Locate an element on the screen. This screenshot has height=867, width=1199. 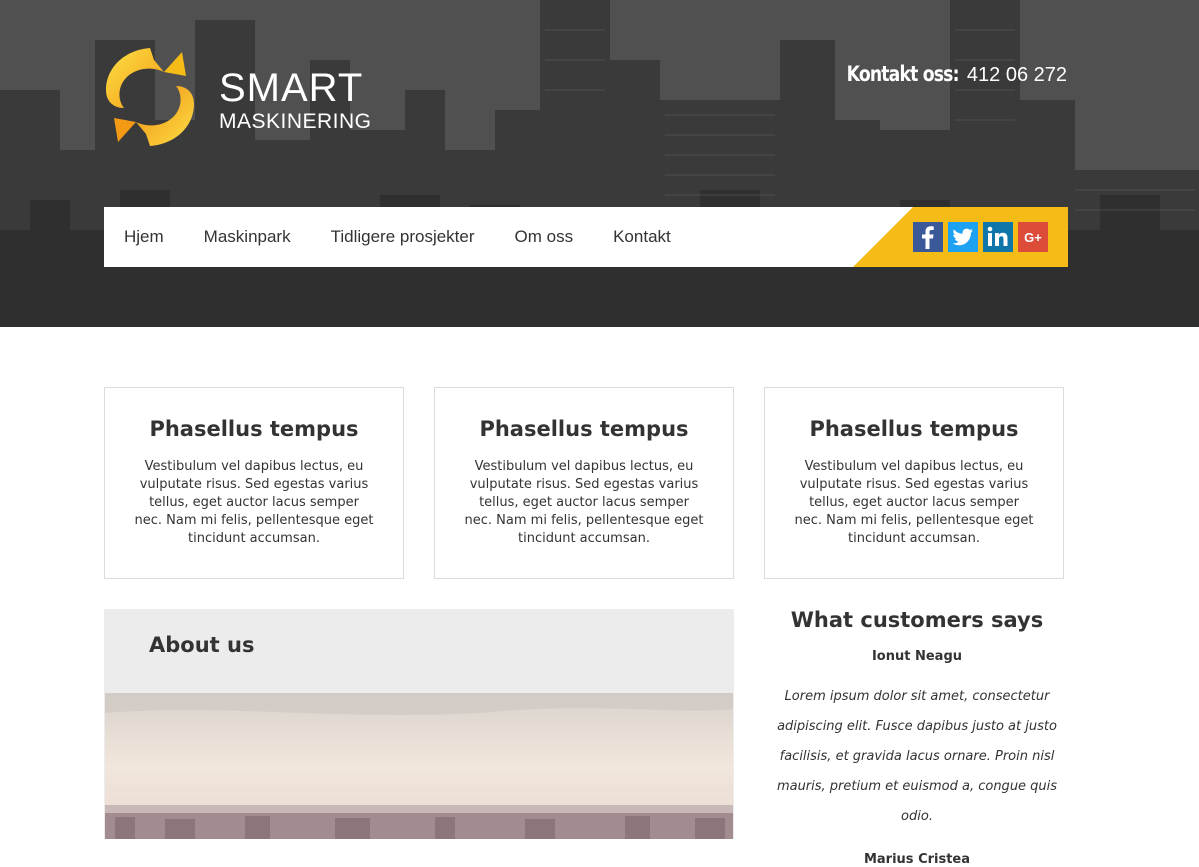
about-title: About us is located at coordinates (202, 645).